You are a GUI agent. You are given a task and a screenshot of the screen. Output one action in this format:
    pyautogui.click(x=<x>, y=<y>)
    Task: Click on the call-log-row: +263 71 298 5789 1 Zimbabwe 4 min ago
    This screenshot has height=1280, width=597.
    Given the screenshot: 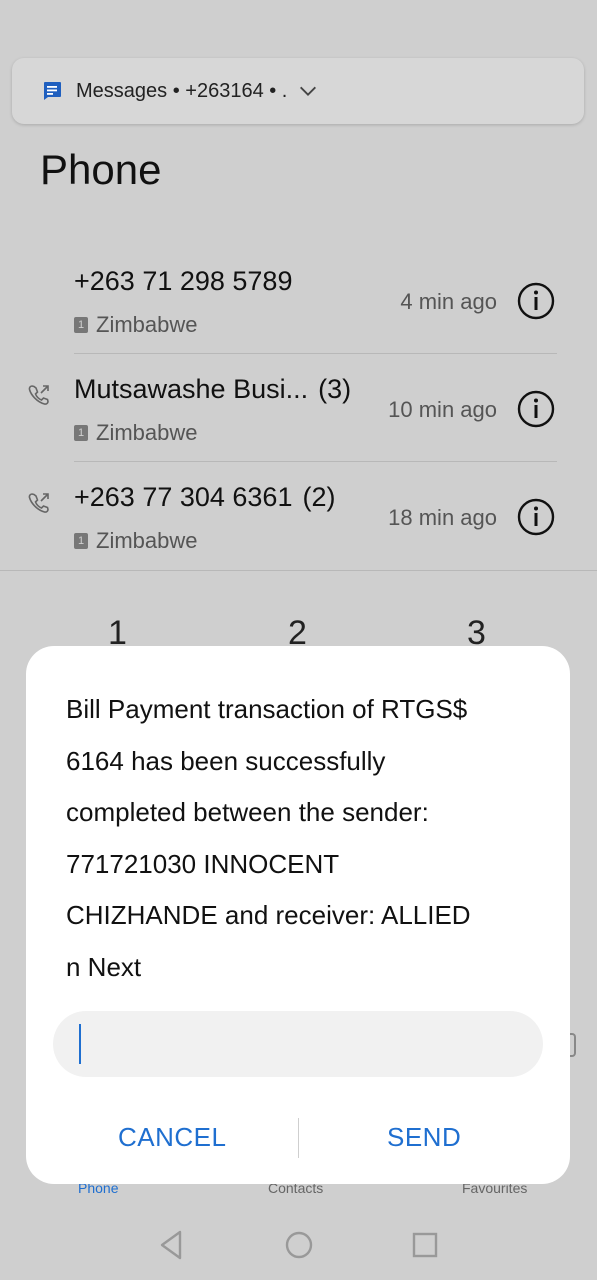 What is the action you would take?
    pyautogui.click(x=298, y=300)
    